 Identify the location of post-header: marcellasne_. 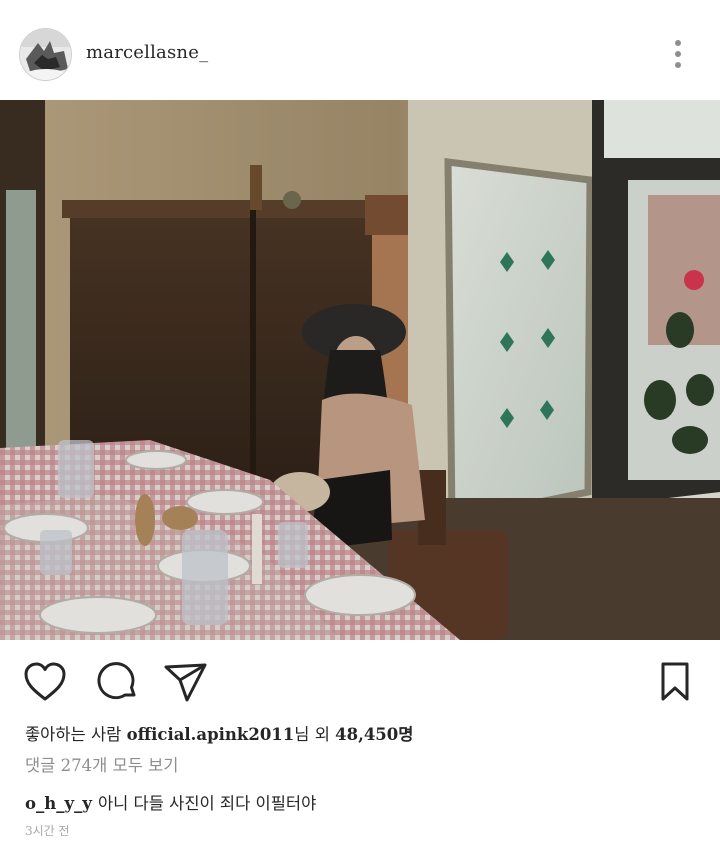
(360, 50).